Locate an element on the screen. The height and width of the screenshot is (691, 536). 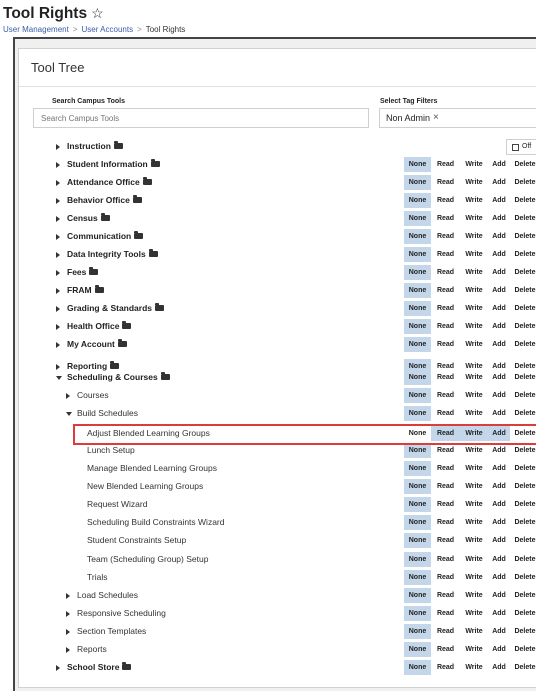
tool-name: Team (Scheduling Group) Setup is located at coordinates (147, 559).